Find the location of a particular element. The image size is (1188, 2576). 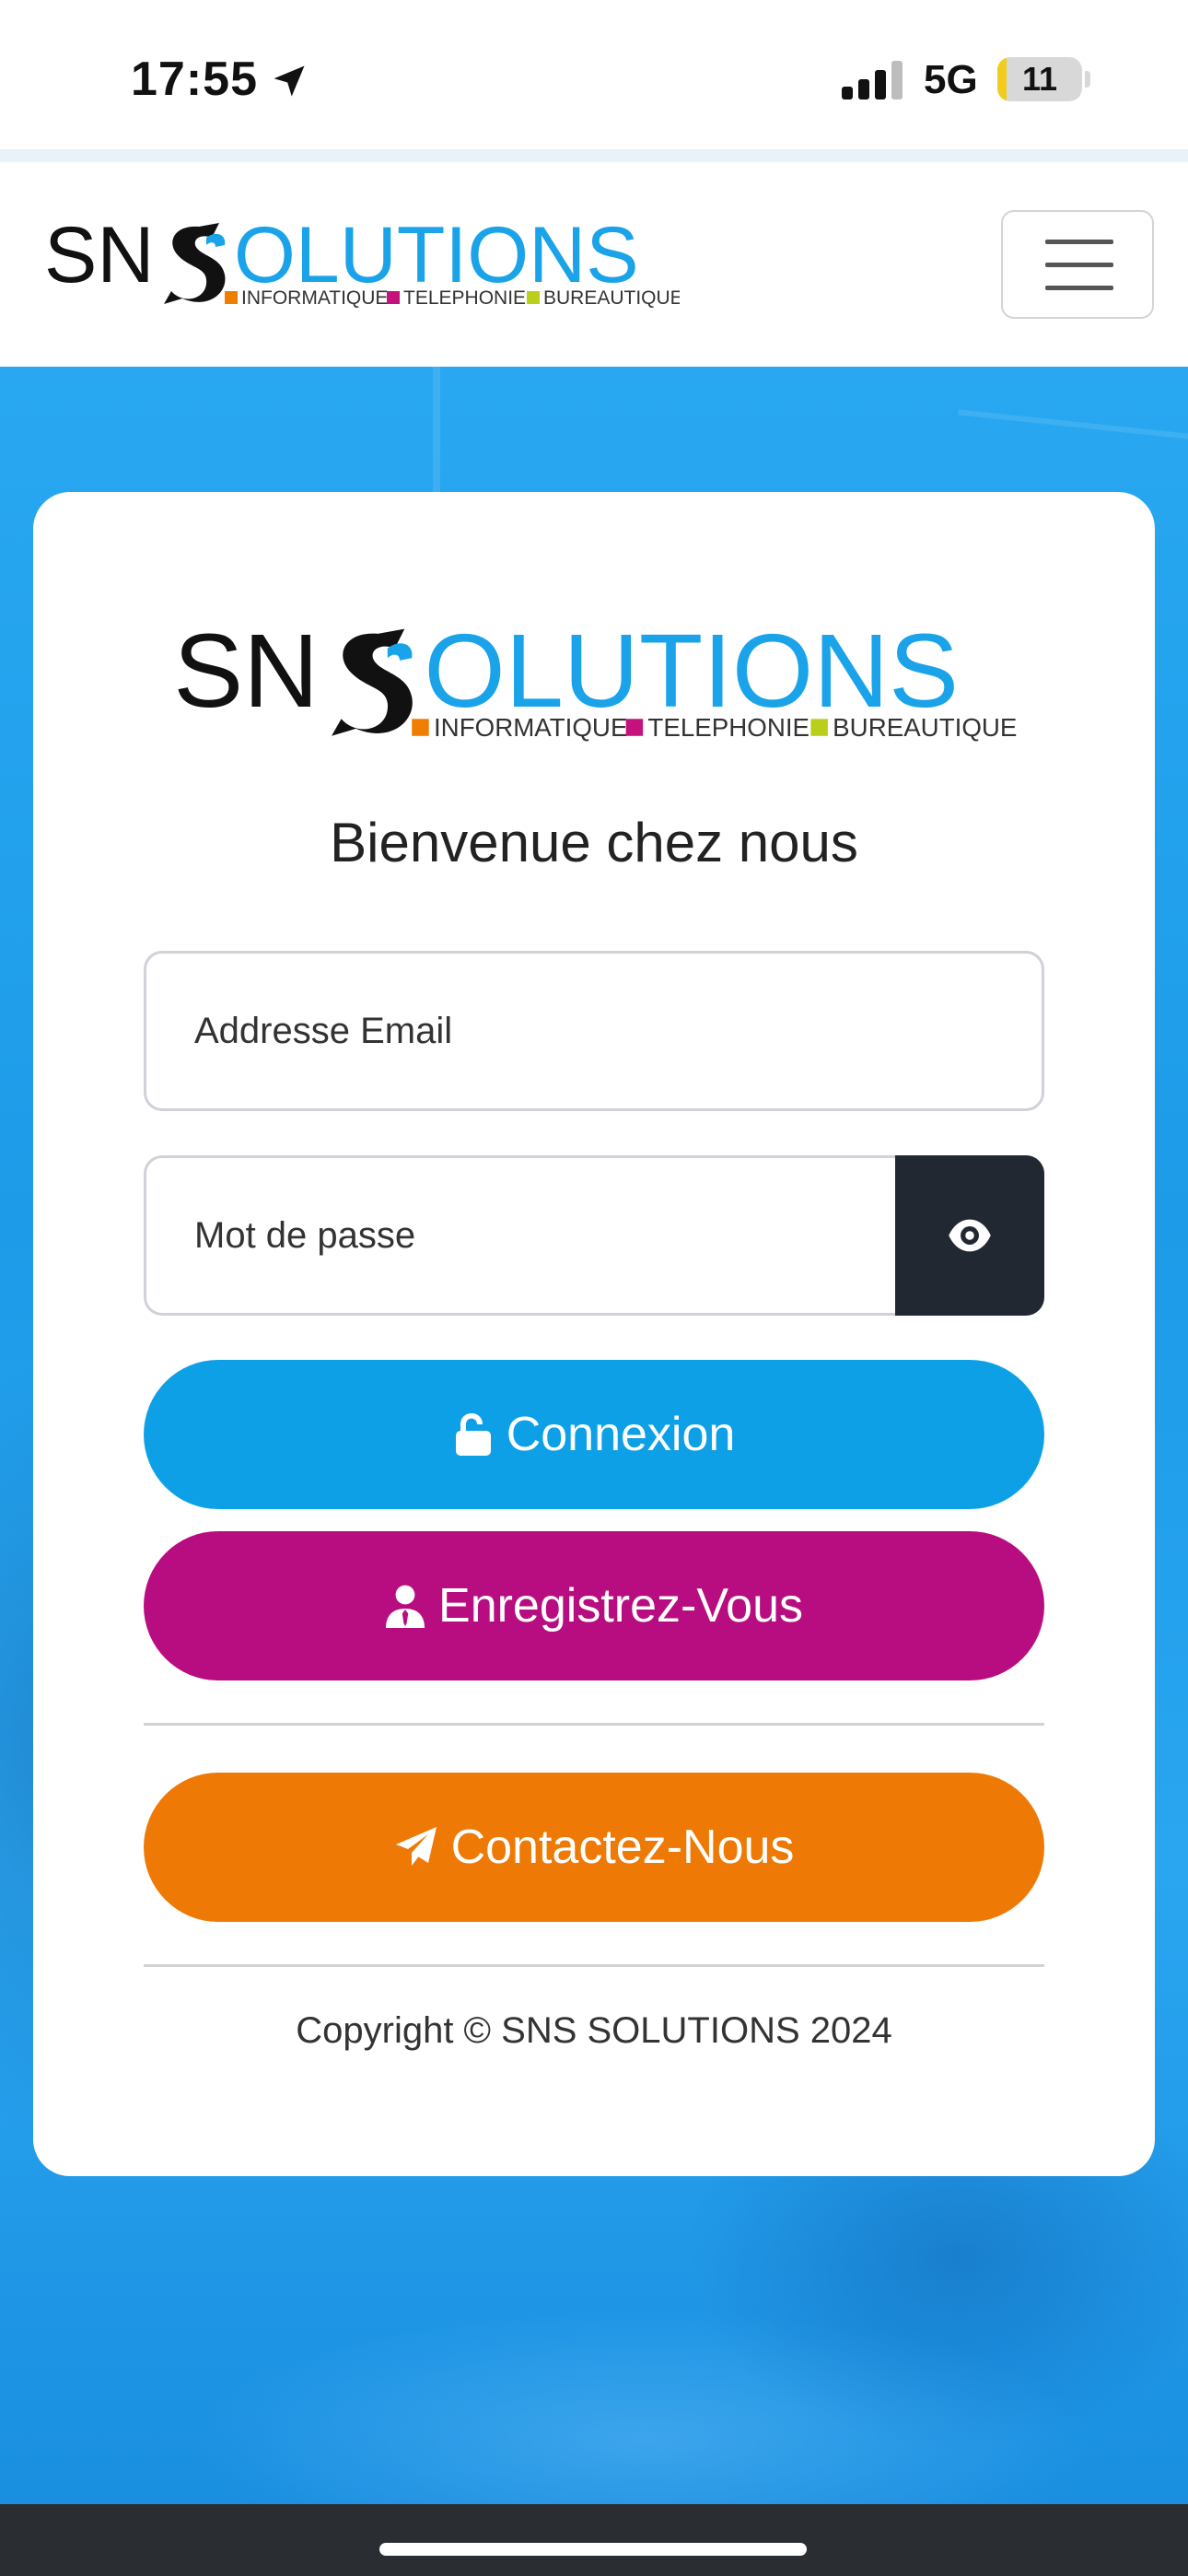

home-indicator is located at coordinates (593, 2549).